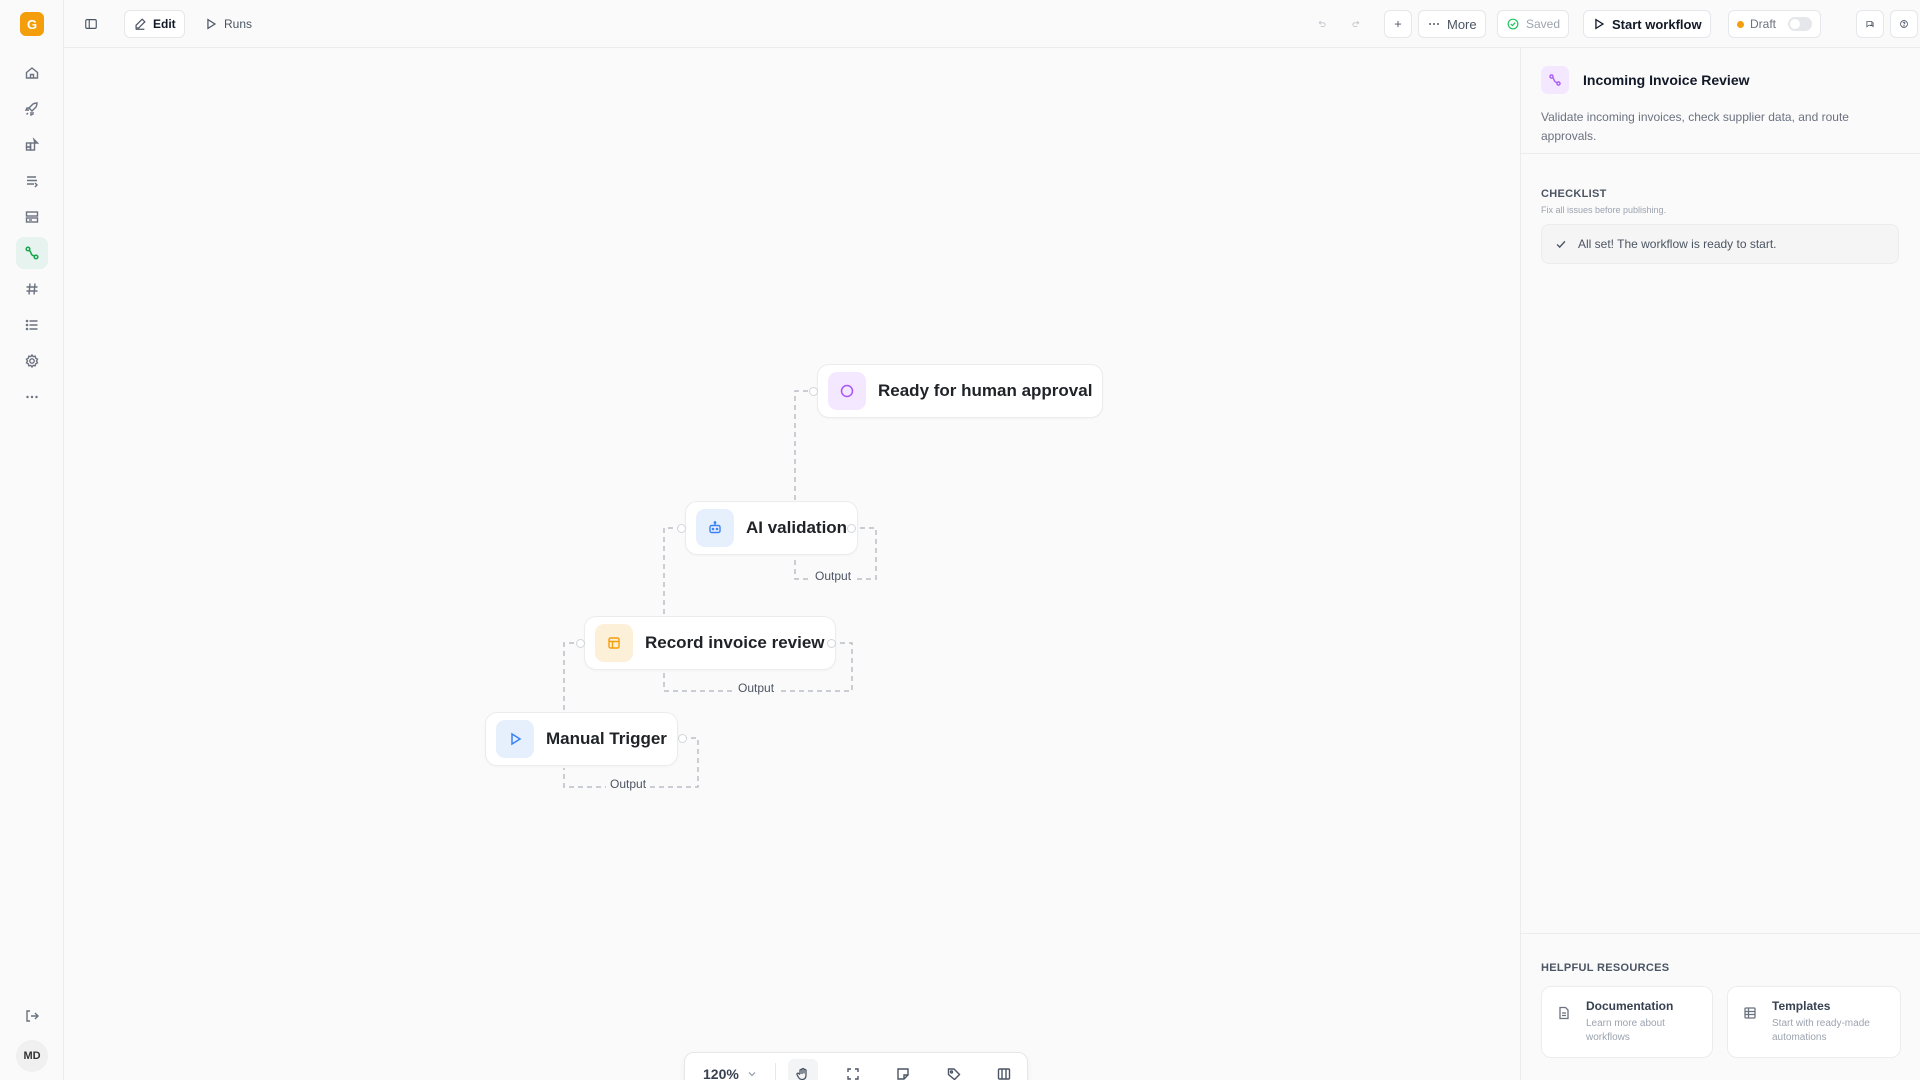 The image size is (1920, 1080). What do you see at coordinates (720, 589) in the screenshot?
I see `workflow-edges` at bounding box center [720, 589].